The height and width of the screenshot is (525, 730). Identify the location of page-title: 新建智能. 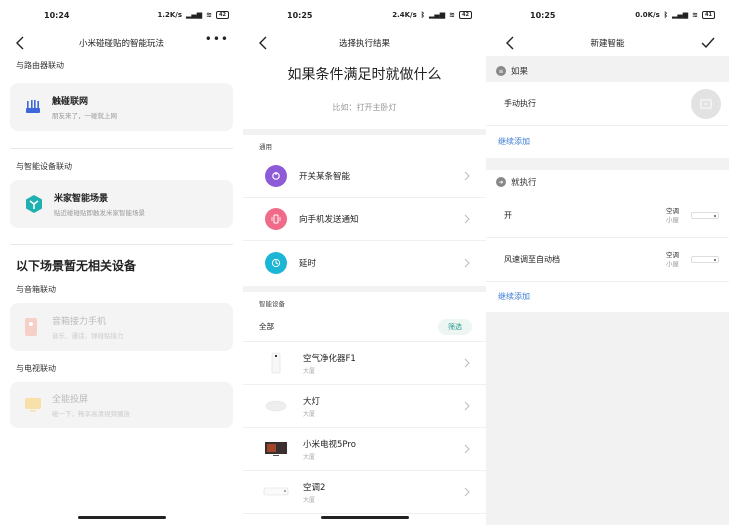
(607, 44).